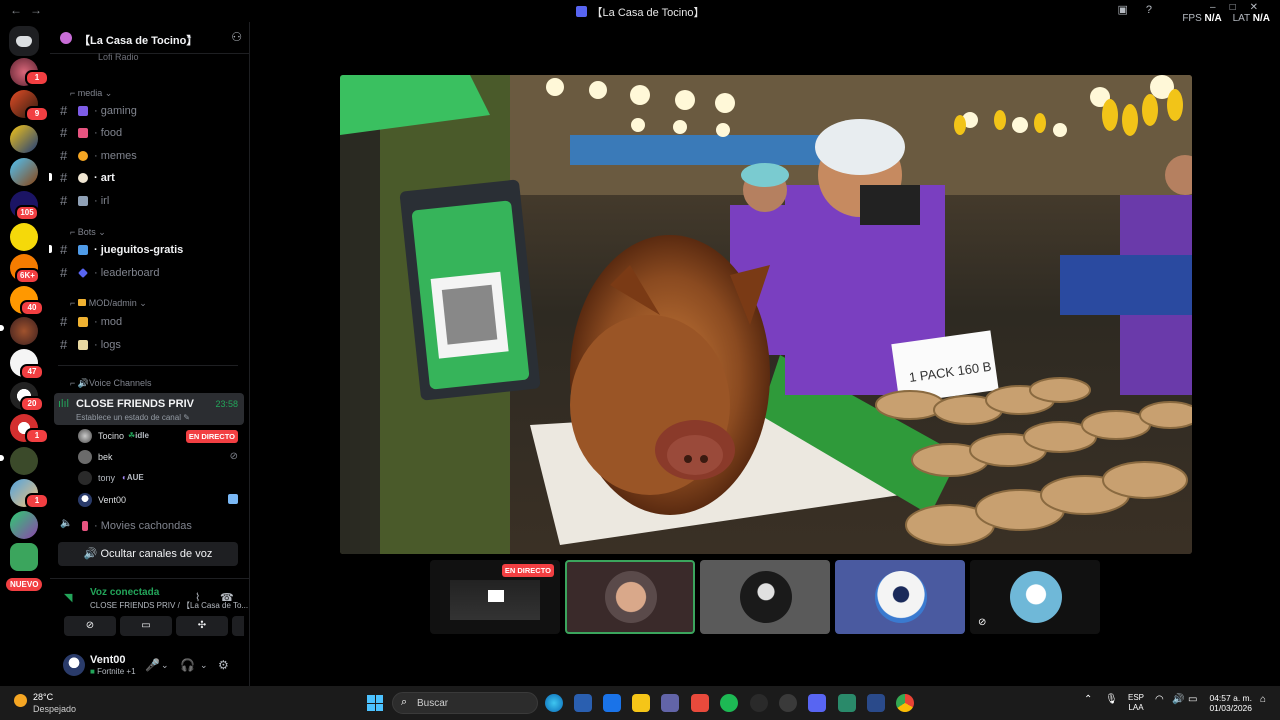 The image size is (1280, 720). I want to click on server-name: 【La Casa de Tocino】, so click(138, 40).